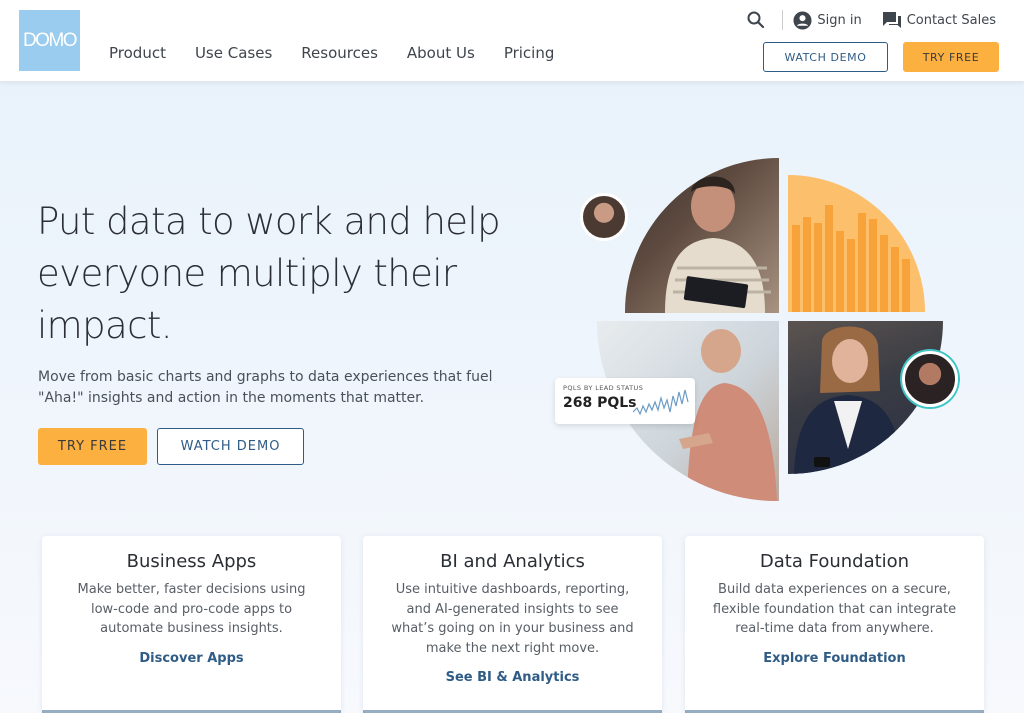  What do you see at coordinates (512, 561) in the screenshot?
I see `card-title: BI and Analytics` at bounding box center [512, 561].